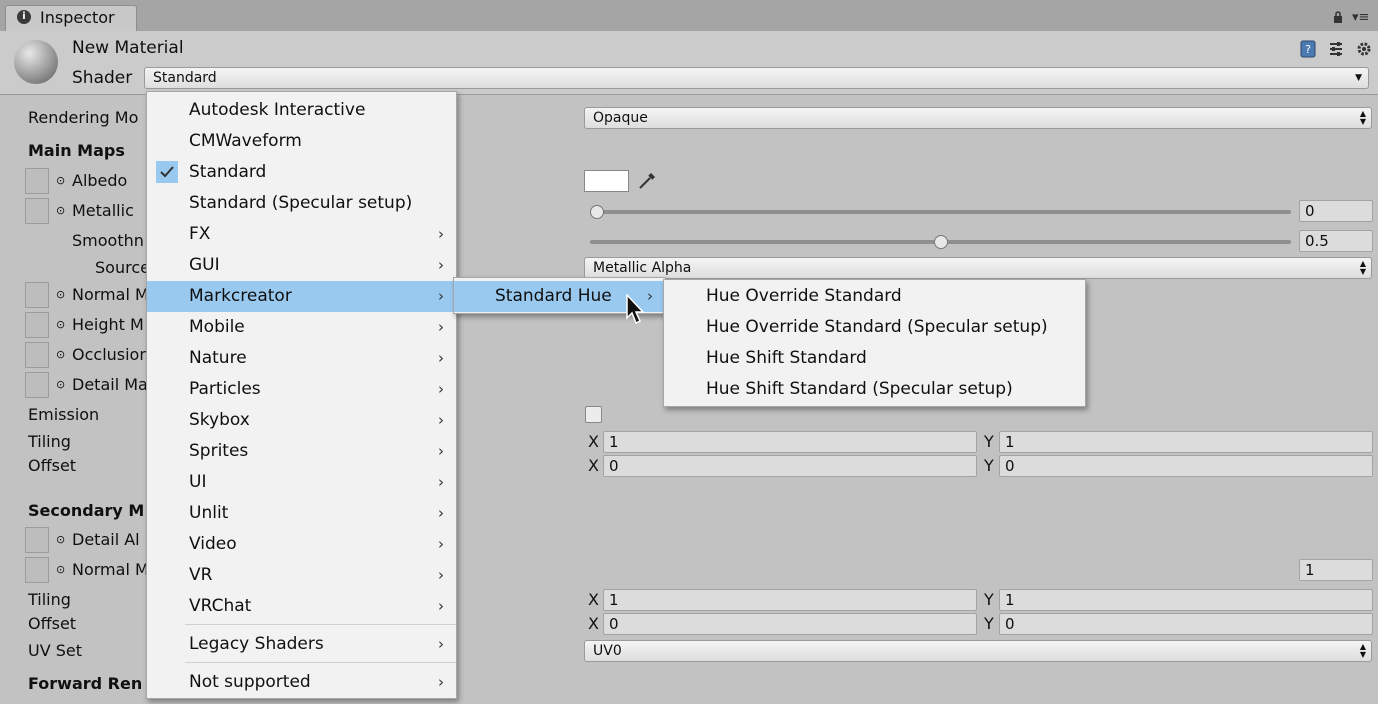 The width and height of the screenshot is (1378, 704). What do you see at coordinates (606, 181) in the screenshot?
I see `albedo-color-swatch` at bounding box center [606, 181].